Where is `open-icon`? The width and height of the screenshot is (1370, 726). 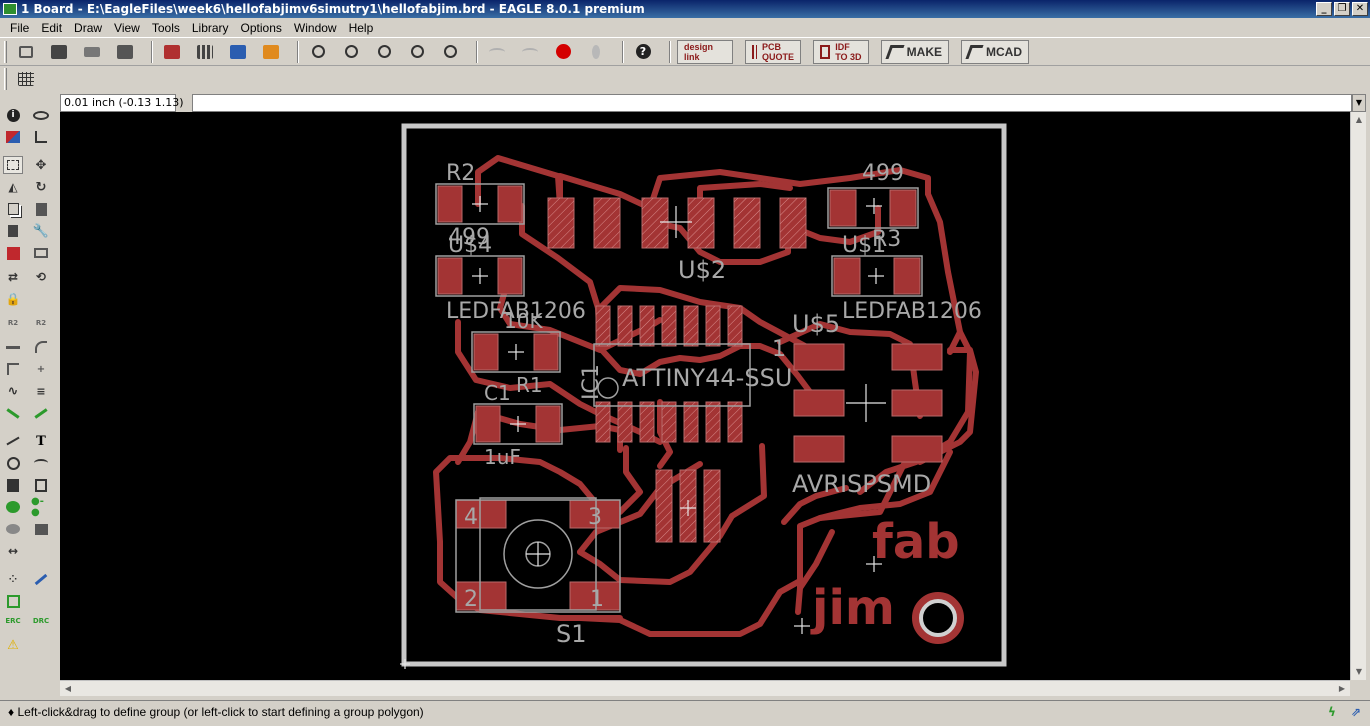 open-icon is located at coordinates (26, 52).